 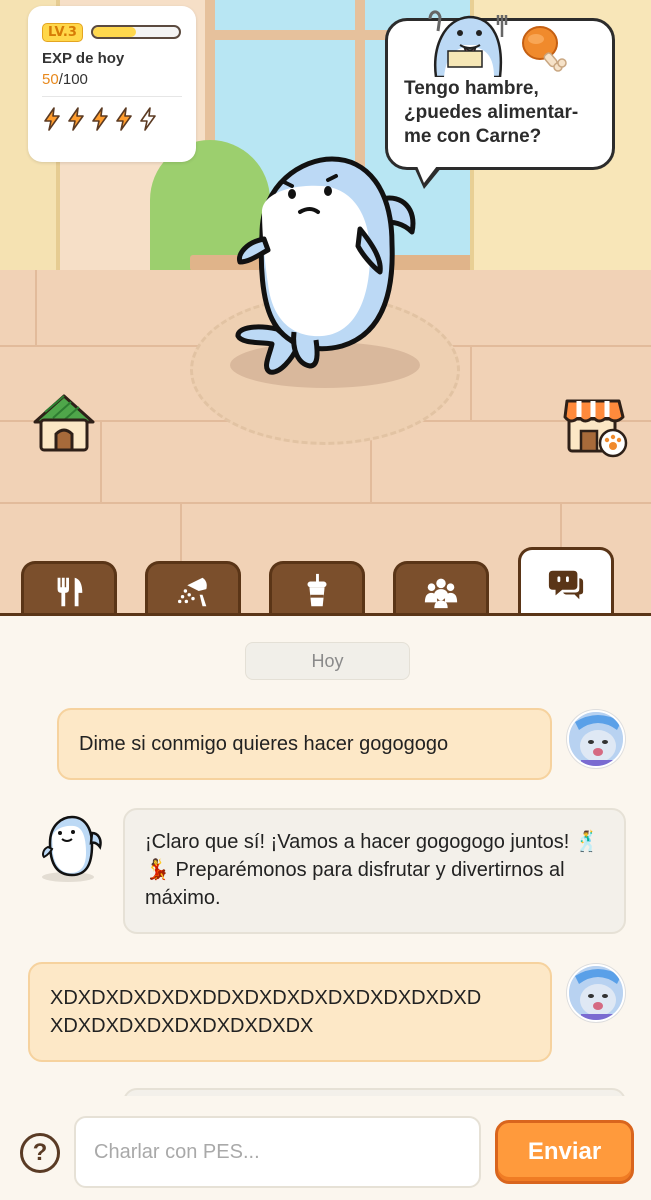 I want to click on cup-icon, so click(x=317, y=589).